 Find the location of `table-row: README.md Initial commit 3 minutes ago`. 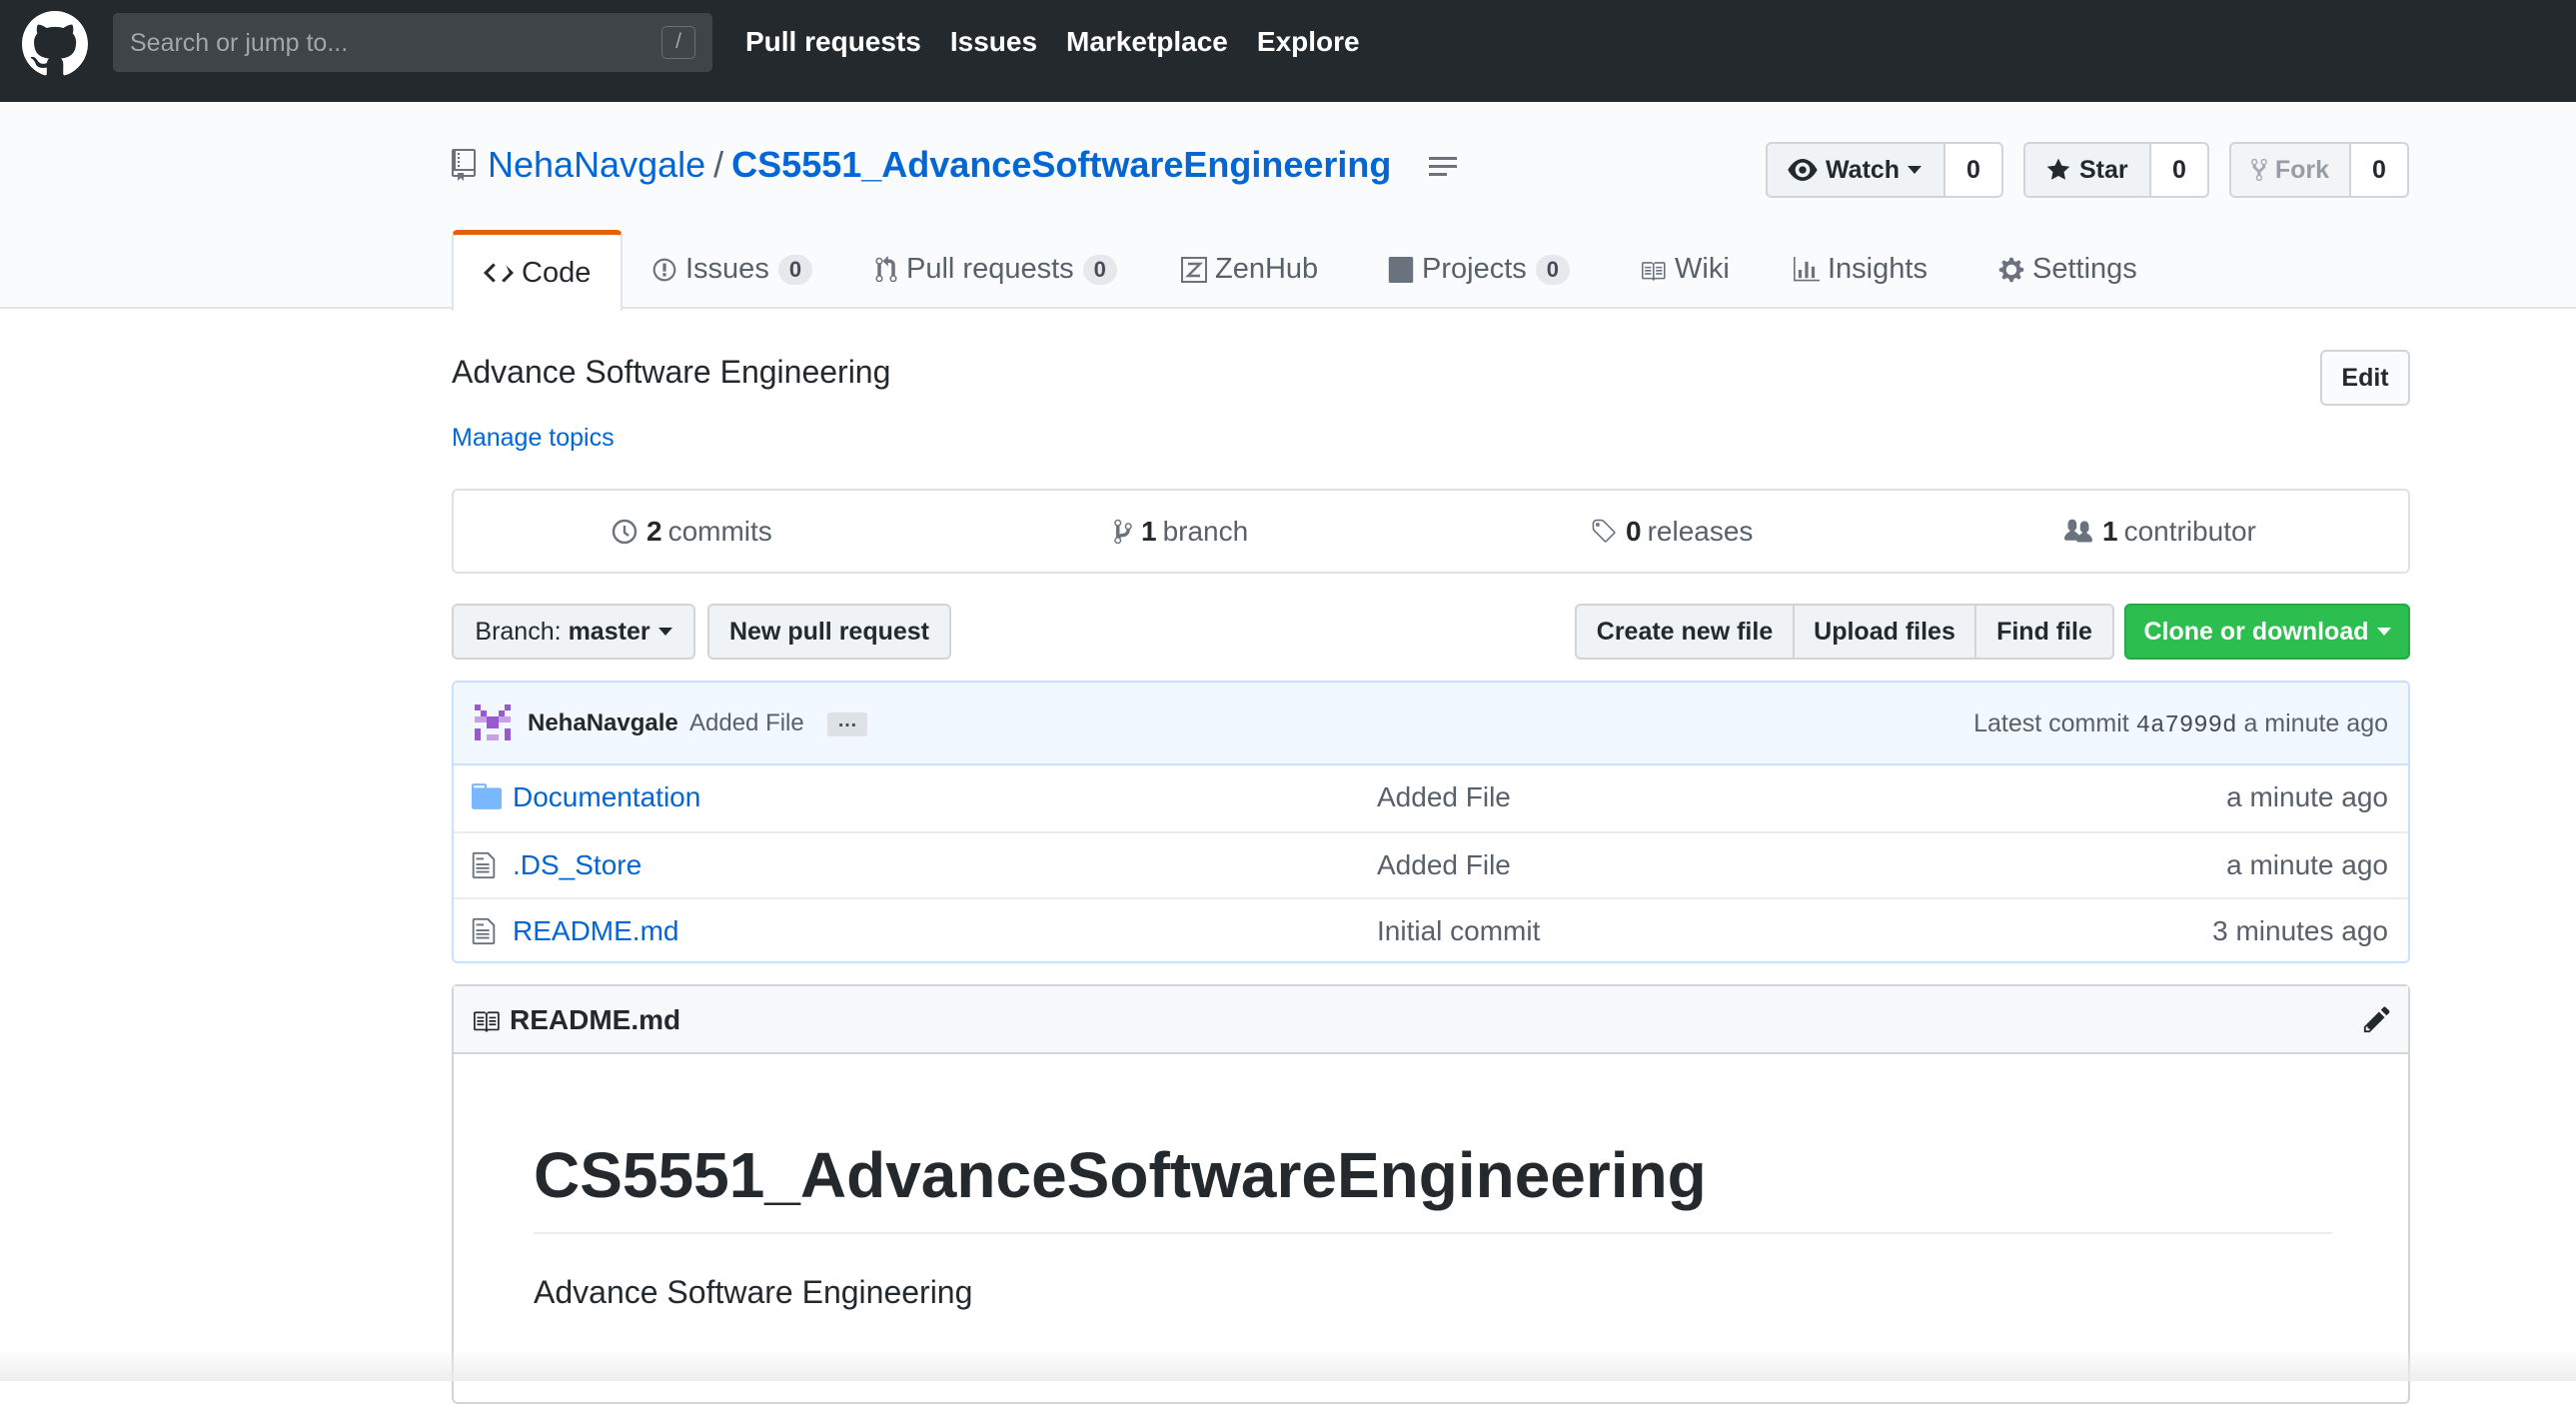

table-row: README.md Initial commit 3 minutes ago is located at coordinates (1431, 929).